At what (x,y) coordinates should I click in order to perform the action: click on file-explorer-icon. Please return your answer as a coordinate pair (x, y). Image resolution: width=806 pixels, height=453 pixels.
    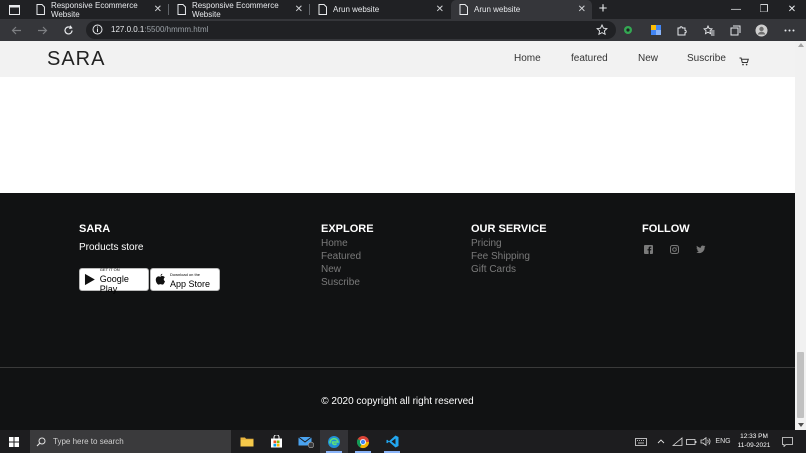
    Looking at the image, I should click on (247, 441).